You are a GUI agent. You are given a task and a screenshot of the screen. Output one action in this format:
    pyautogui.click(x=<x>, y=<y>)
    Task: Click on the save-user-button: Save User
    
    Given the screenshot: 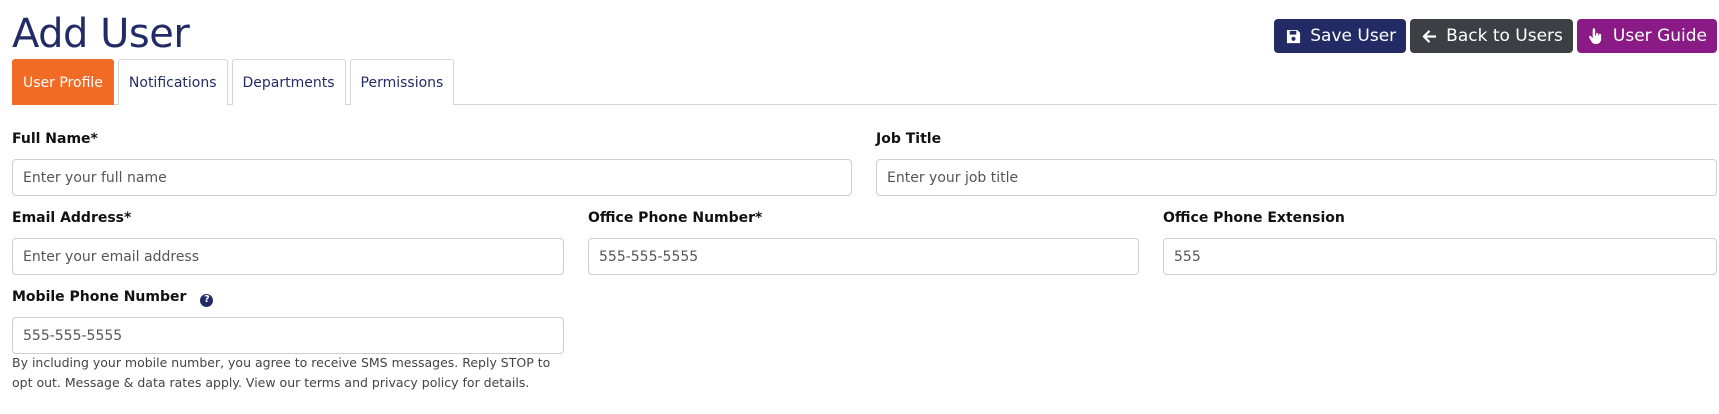 What is the action you would take?
    pyautogui.click(x=1340, y=36)
    